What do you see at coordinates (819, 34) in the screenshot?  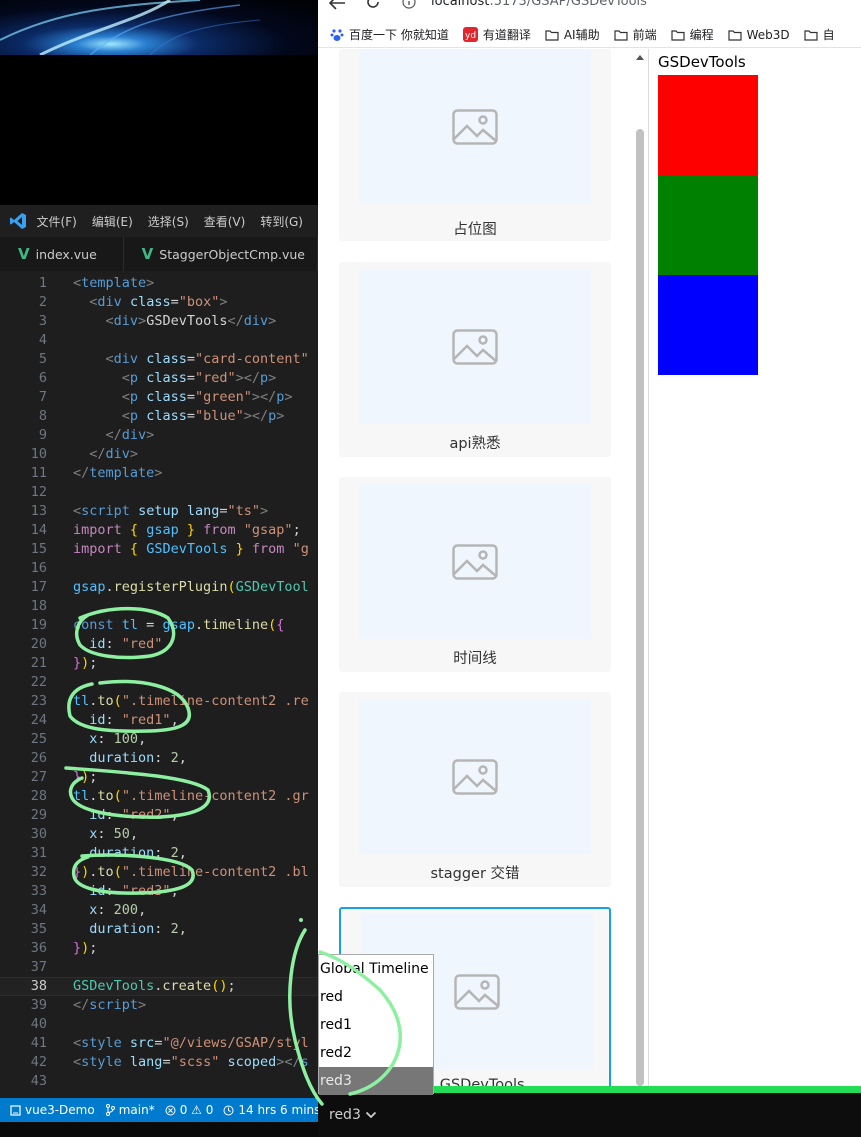 I see `bookmark-folder-more: 自` at bounding box center [819, 34].